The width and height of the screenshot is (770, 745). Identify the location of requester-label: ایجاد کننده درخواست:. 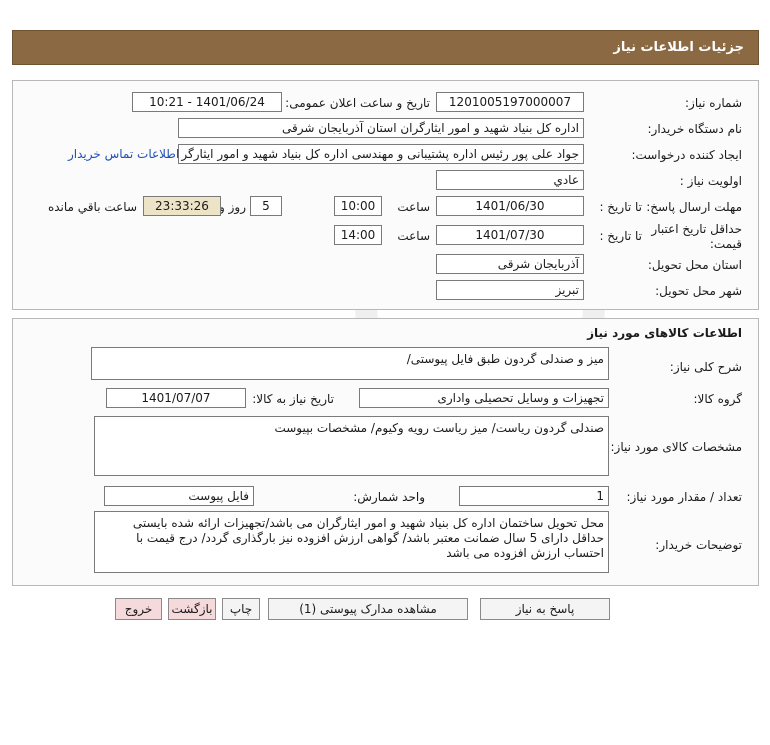
(686, 155).